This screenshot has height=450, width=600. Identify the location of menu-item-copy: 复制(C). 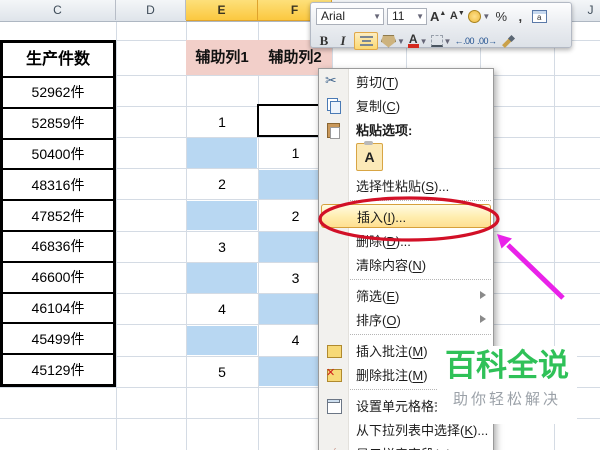
(406, 105).